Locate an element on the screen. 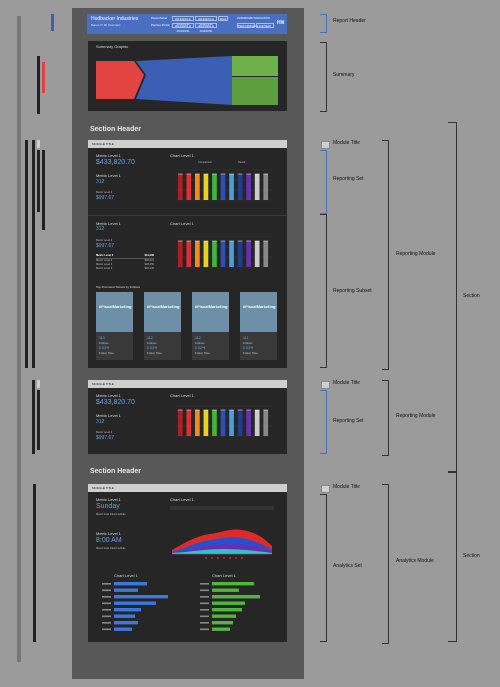 Image resolution: width=500 pixels, height=687 pixels. summary-module: Summary Graphic is located at coordinates (187, 76).